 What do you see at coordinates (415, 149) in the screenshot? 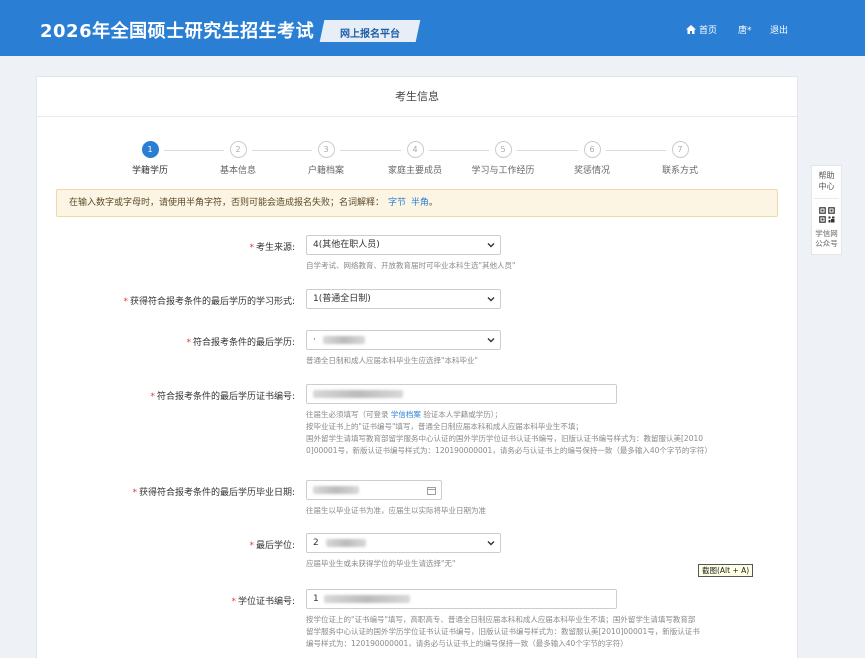
I see `step-number-circle: 4` at bounding box center [415, 149].